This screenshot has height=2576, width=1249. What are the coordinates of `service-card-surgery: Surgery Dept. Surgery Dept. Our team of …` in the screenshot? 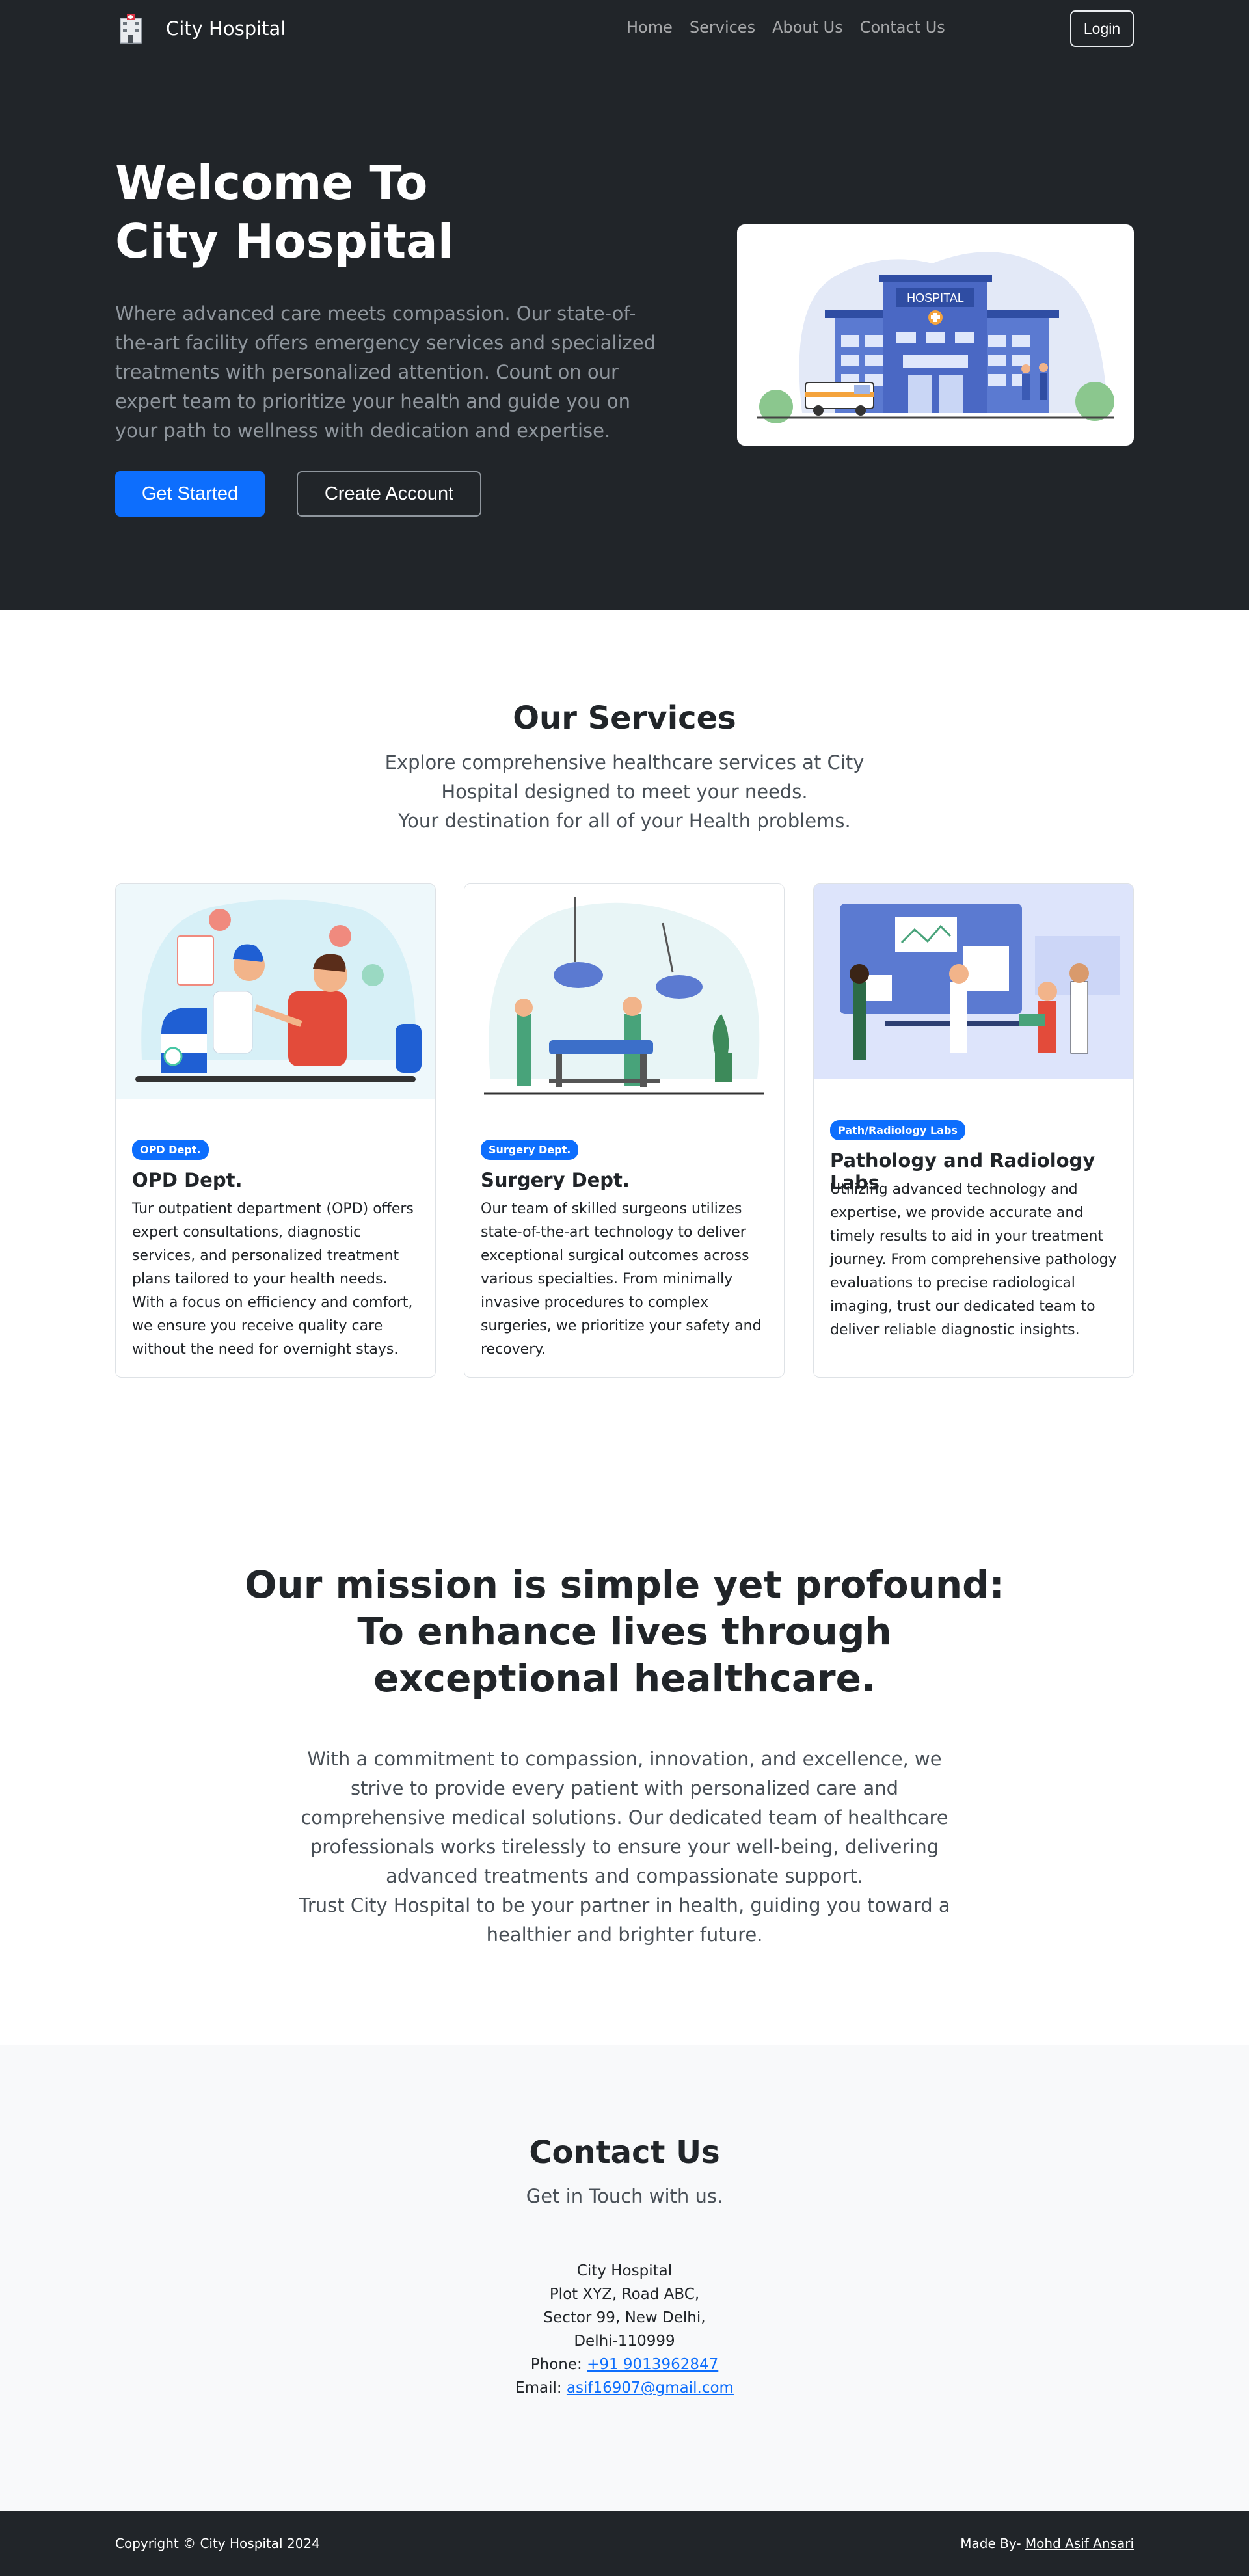 It's located at (624, 1130).